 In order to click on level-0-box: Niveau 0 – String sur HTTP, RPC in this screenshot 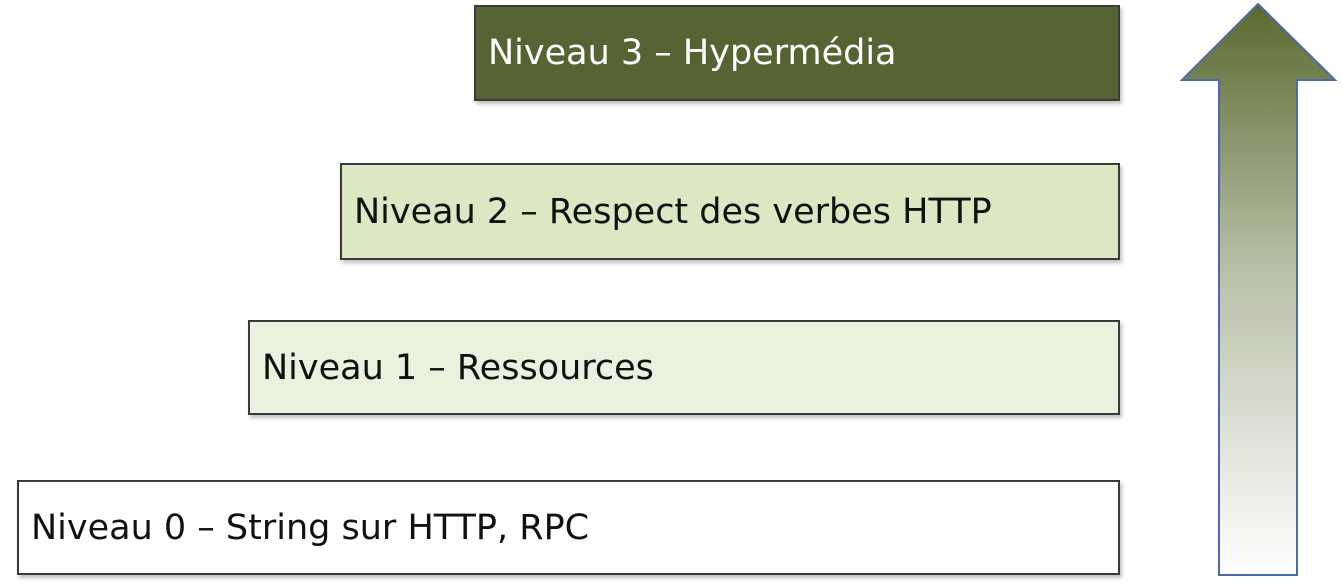, I will do `click(568, 527)`.